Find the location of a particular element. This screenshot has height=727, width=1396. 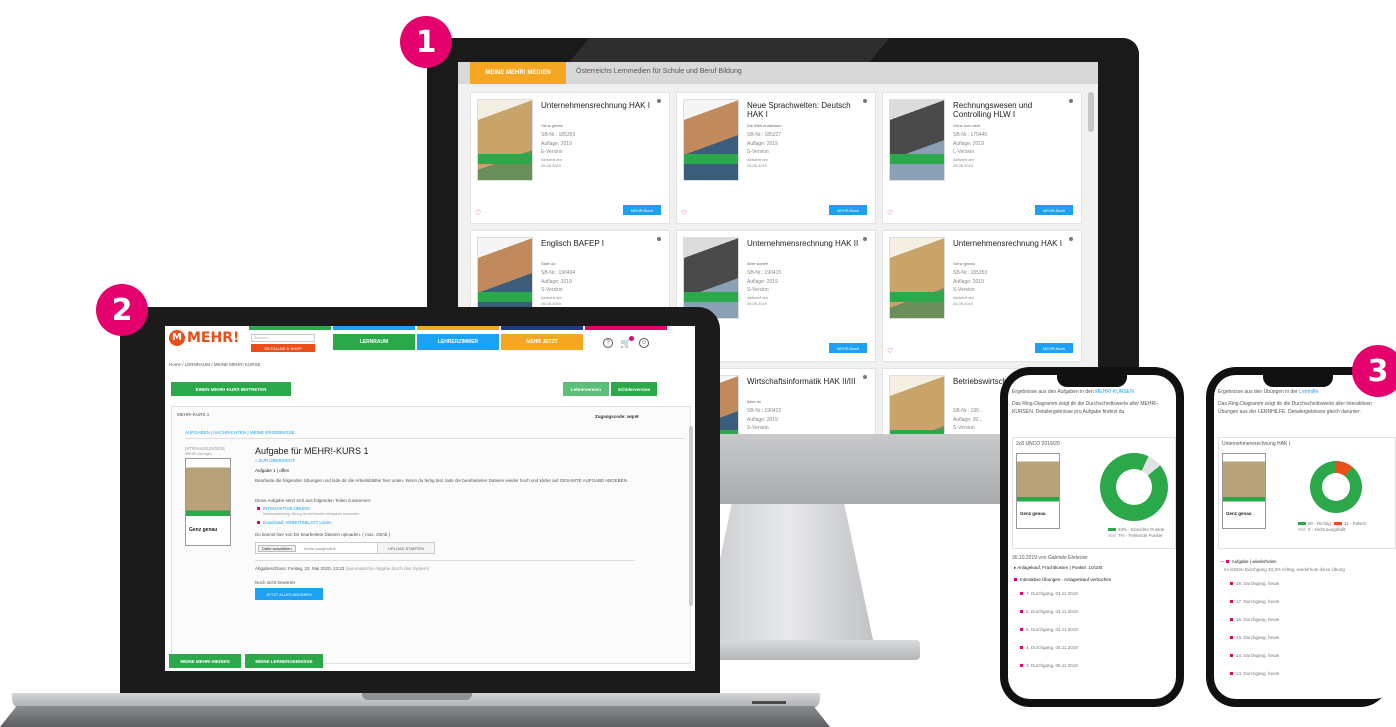

toggle-lehrerversion: Lehrerversion is located at coordinates (586, 389).